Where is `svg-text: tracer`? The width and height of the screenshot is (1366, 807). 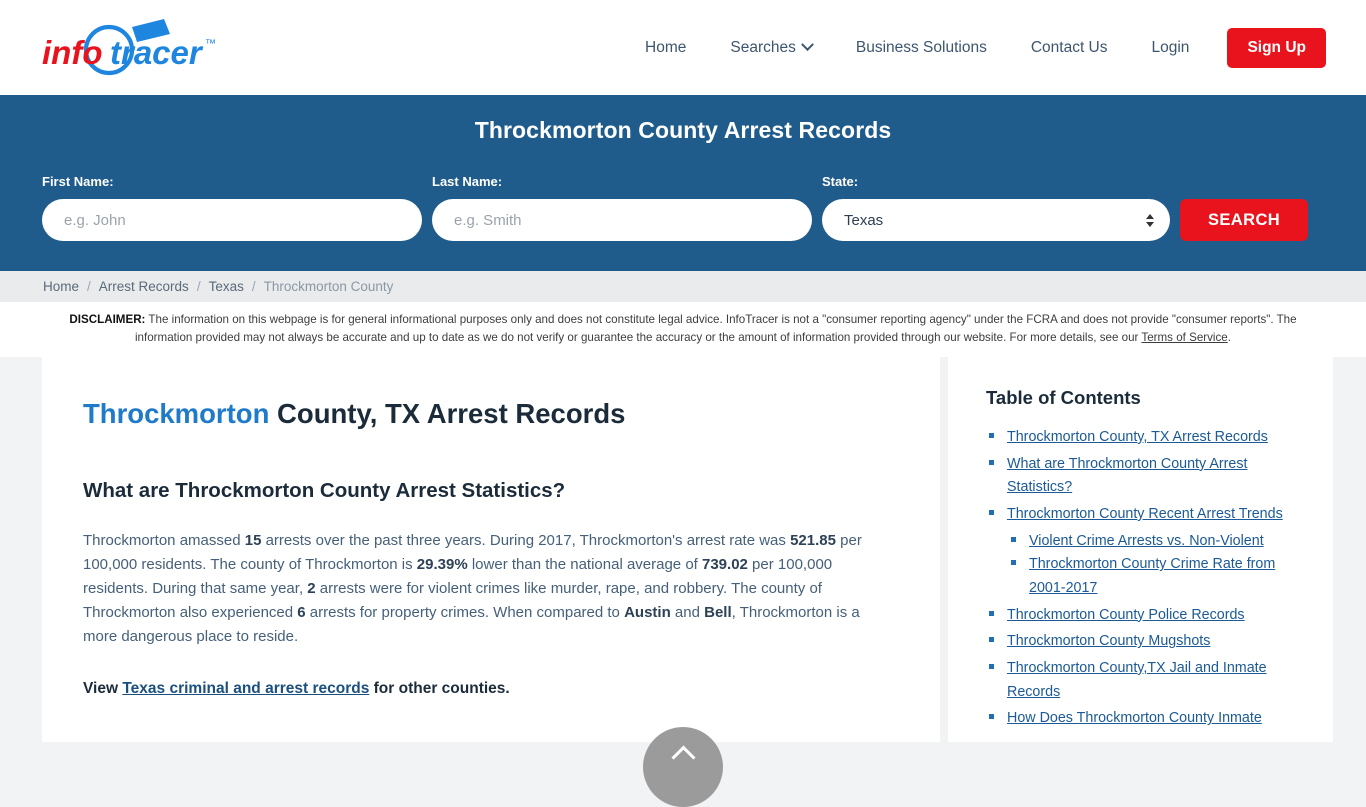
svg-text: tracer is located at coordinates (157, 52).